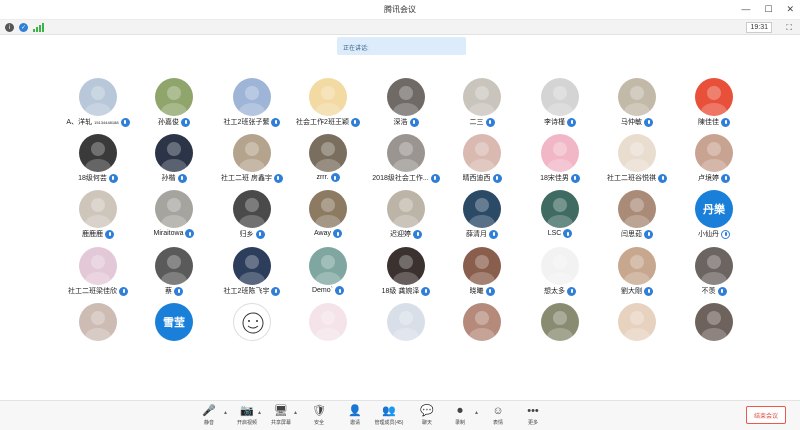 Image resolution: width=800 pixels, height=430 pixels. Describe the element at coordinates (406, 106) in the screenshot. I see `participant-tile: 深浩` at that location.